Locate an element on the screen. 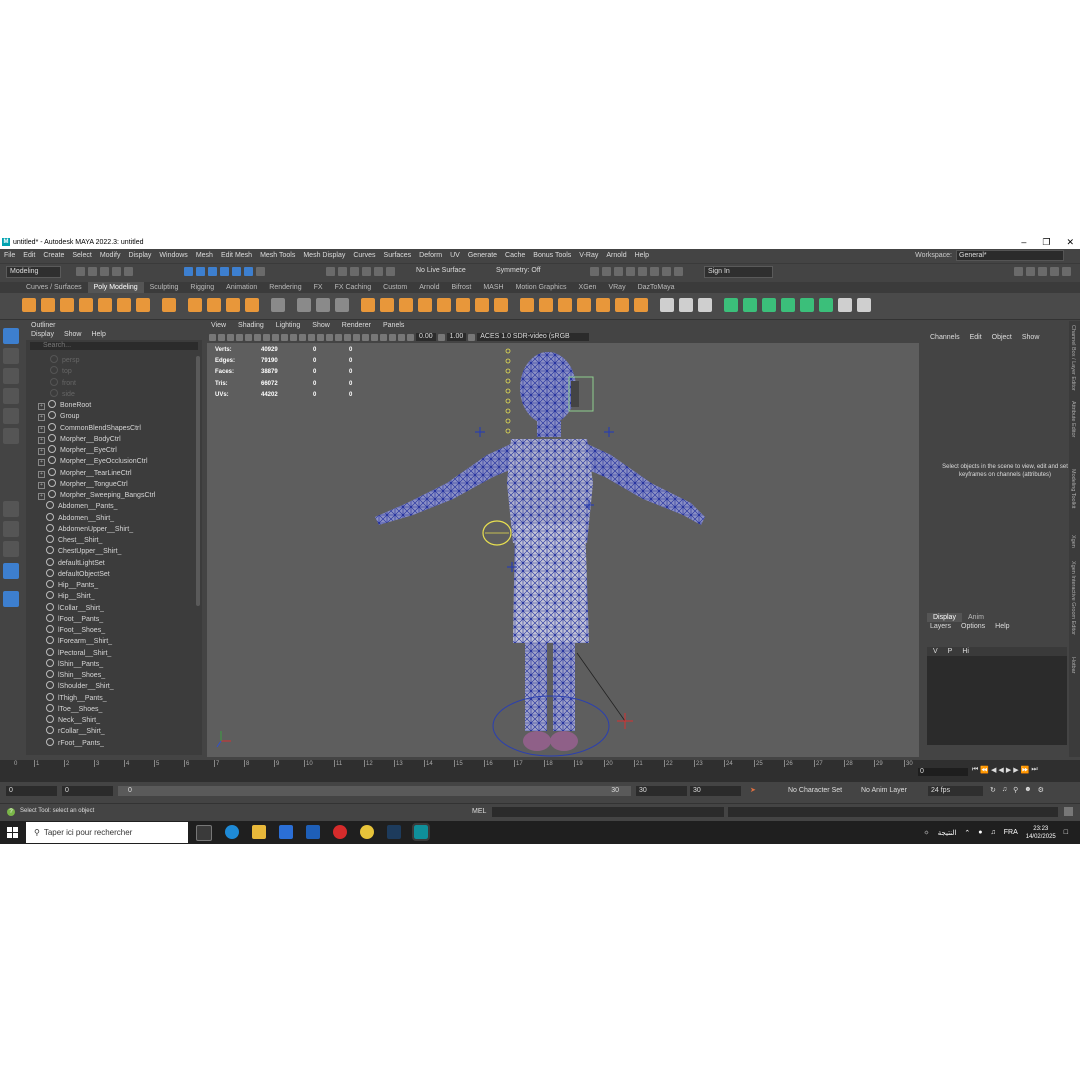  camera-icon is located at coordinates (212, 337).